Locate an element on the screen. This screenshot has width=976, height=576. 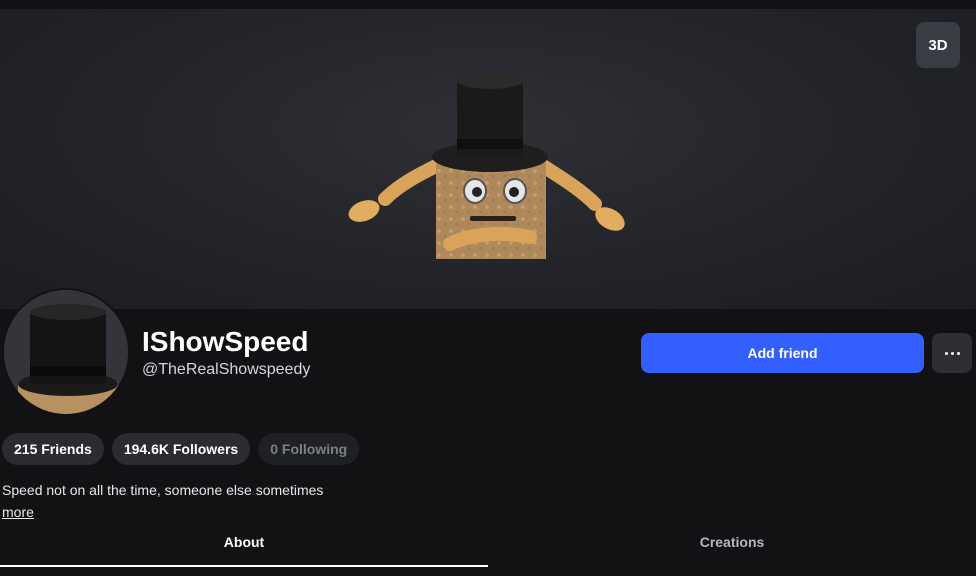
avatar is located at coordinates (66, 352).